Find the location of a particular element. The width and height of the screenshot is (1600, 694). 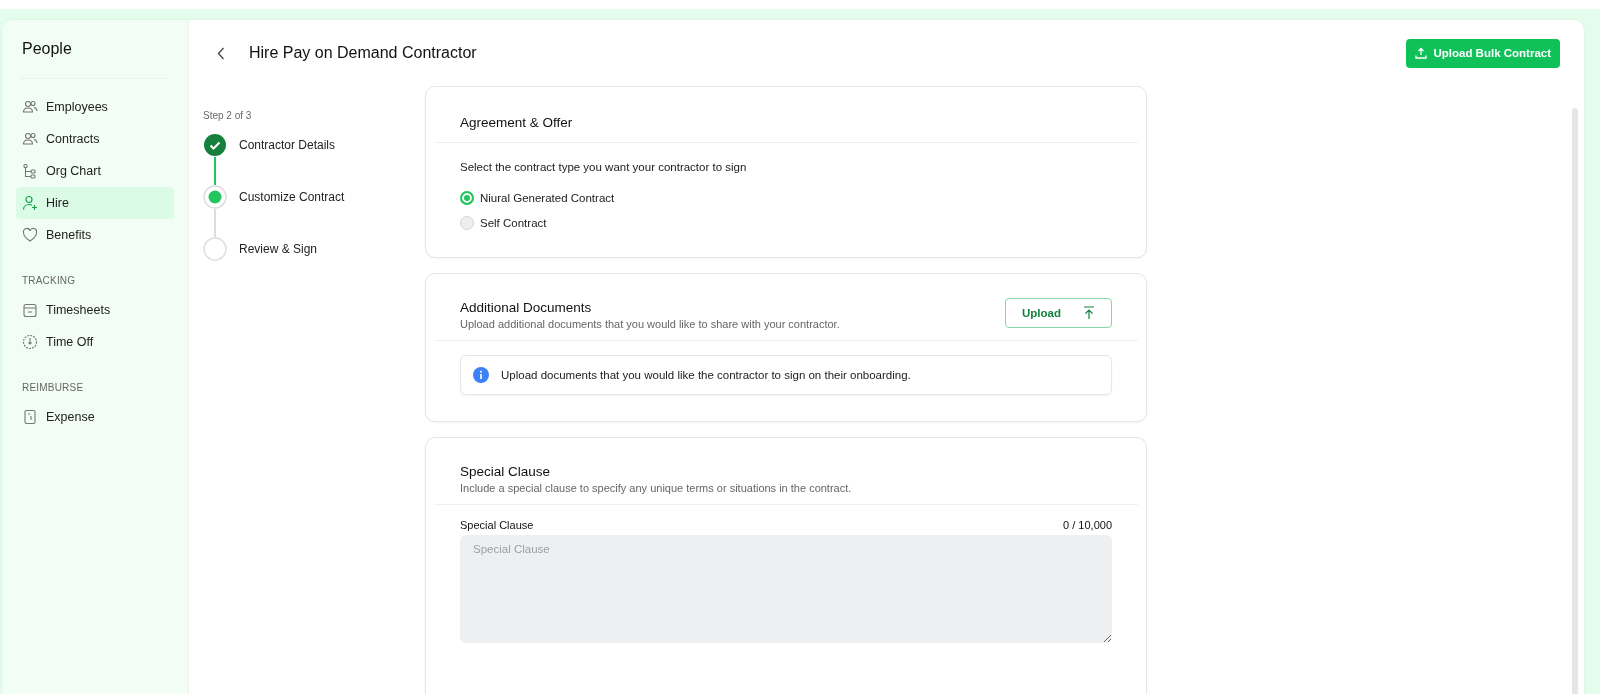

sidebar-item: Time Off is located at coordinates (95, 342).